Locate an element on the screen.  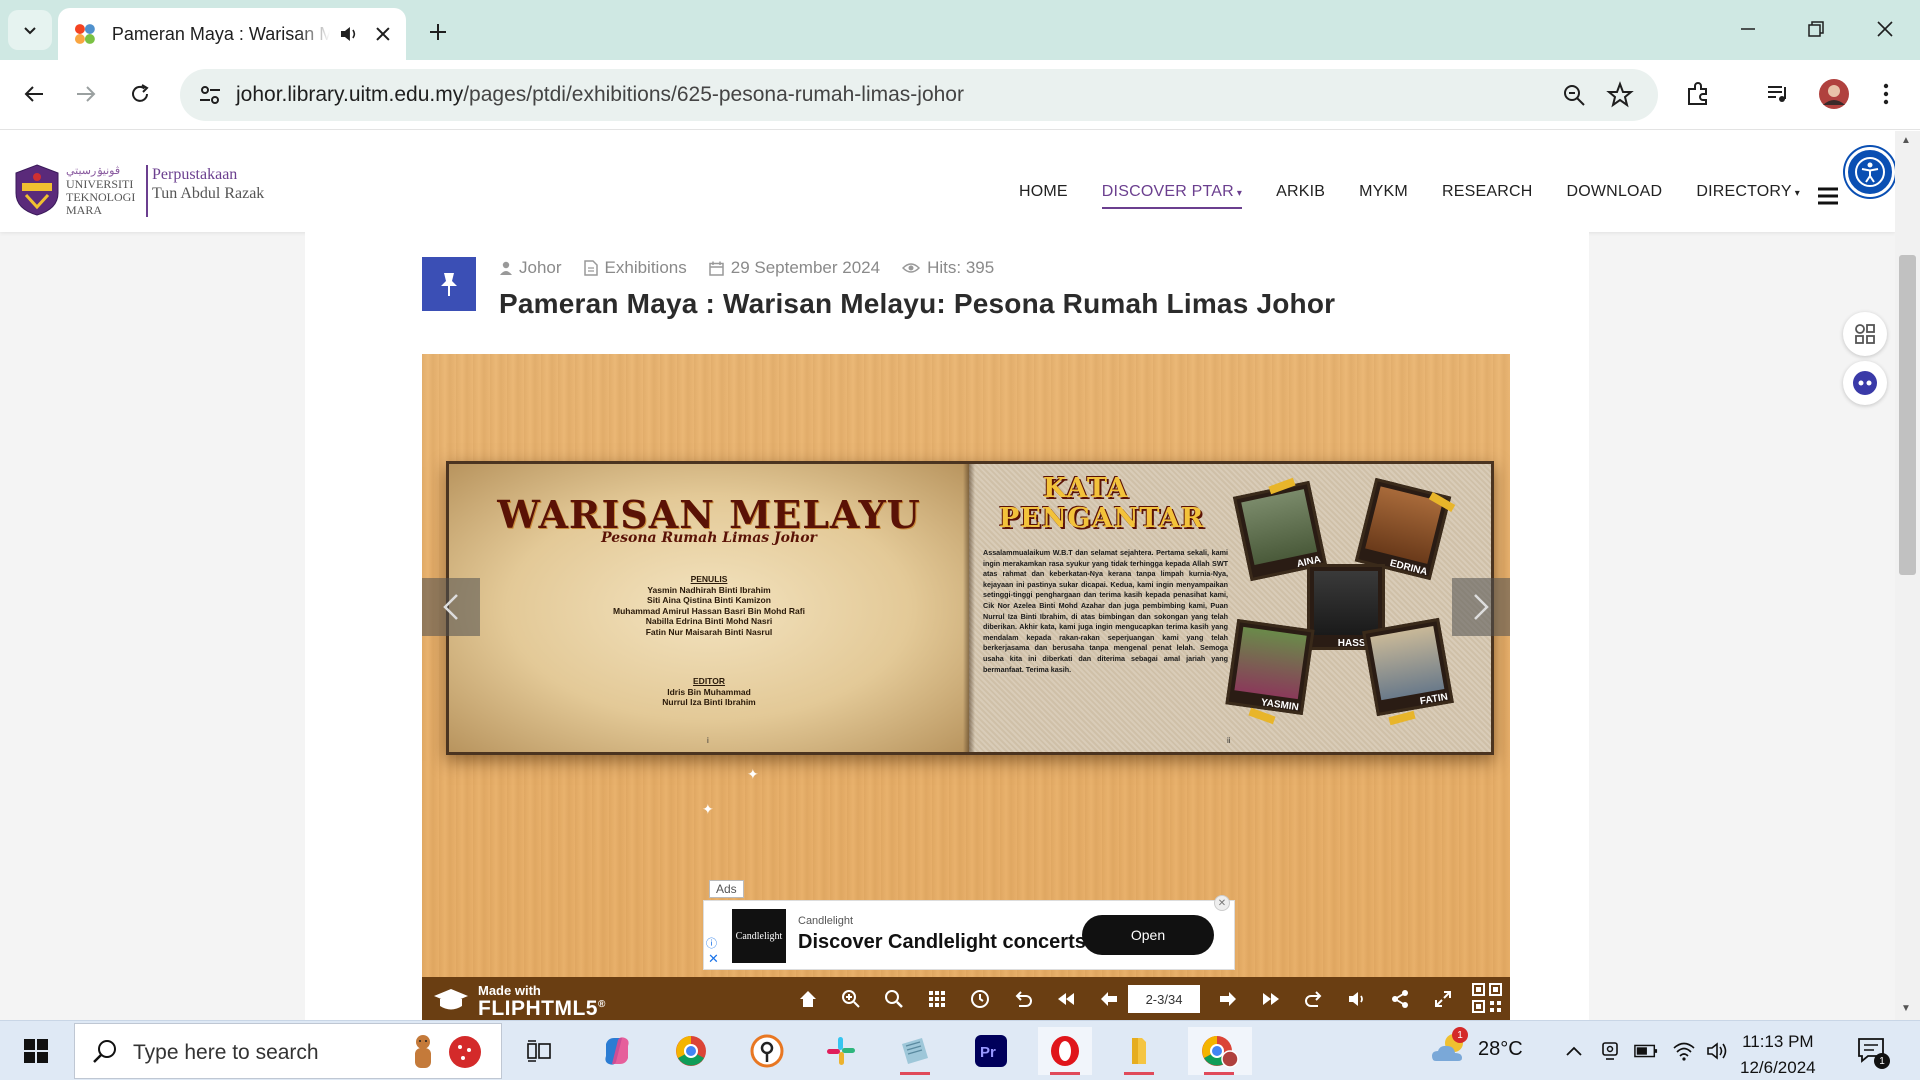
previous-page-button is located at coordinates (451, 607).